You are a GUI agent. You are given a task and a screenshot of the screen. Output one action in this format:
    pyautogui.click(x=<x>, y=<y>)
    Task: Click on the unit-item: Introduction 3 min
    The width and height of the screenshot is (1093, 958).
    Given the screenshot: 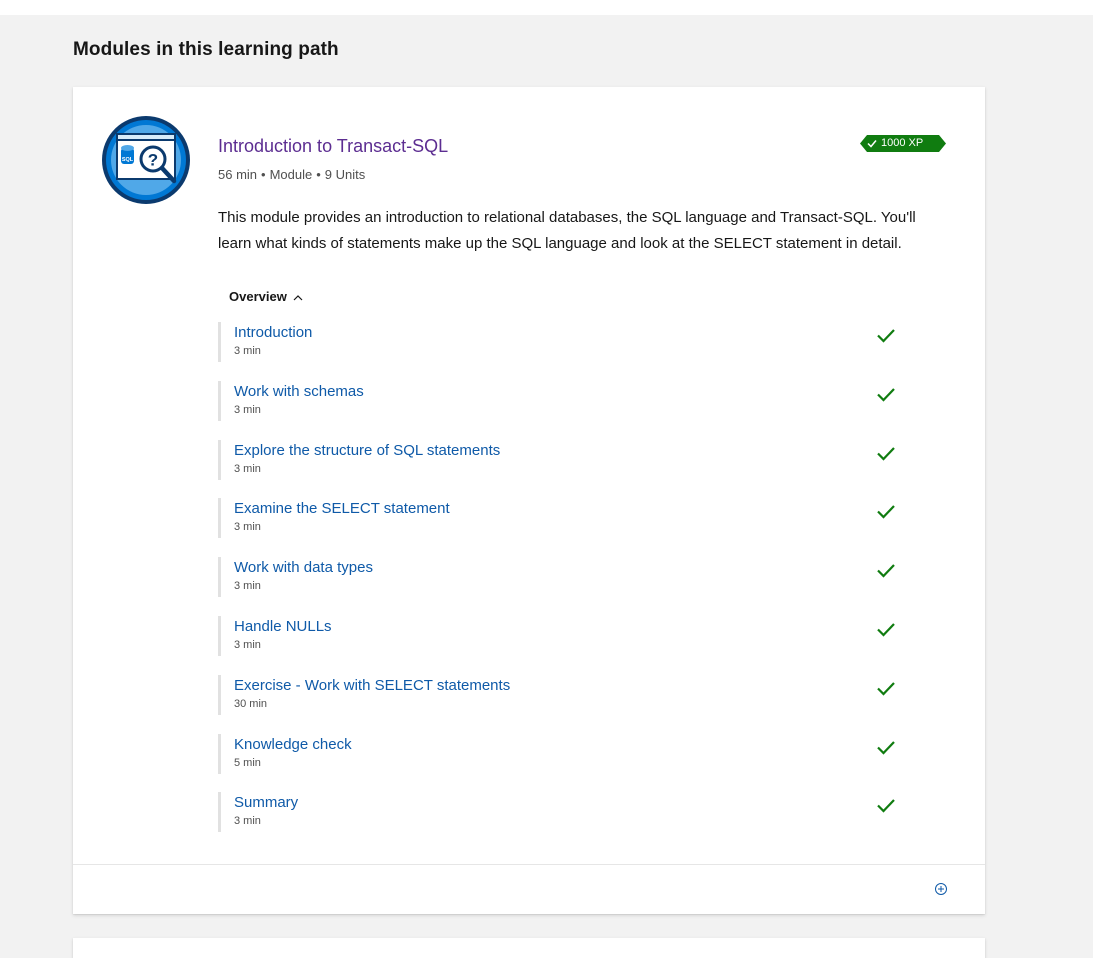 What is the action you would take?
    pyautogui.click(x=568, y=342)
    